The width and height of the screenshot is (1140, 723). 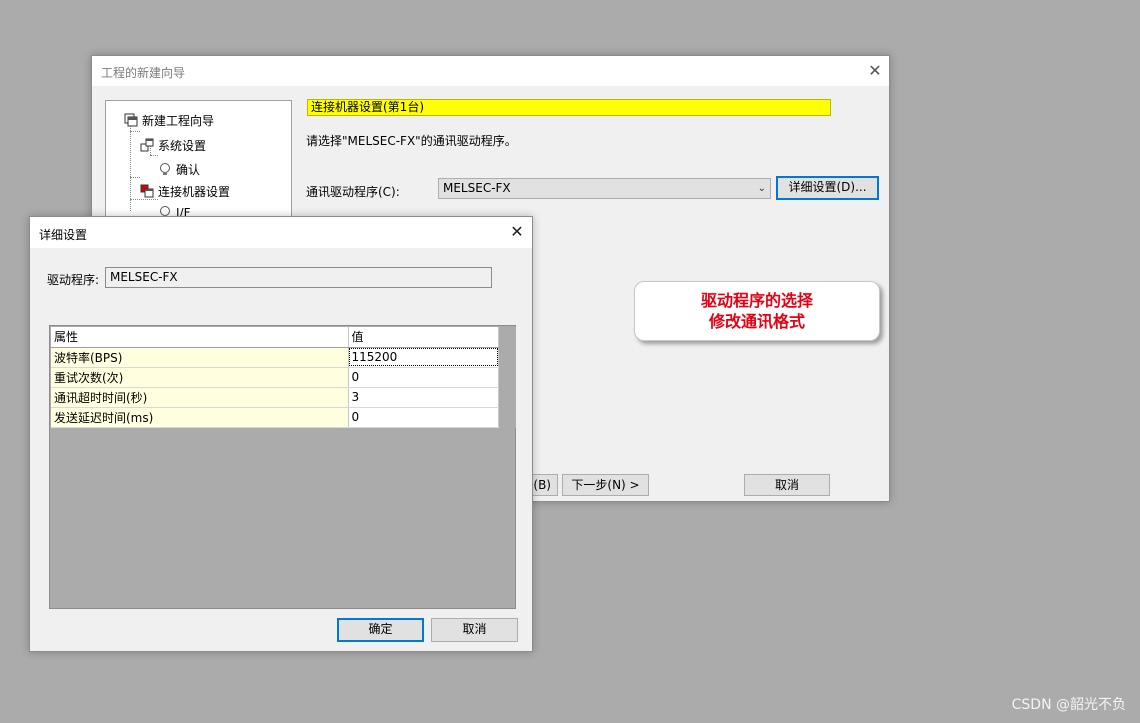 I want to click on tree-item-label: 确认, so click(x=188, y=170).